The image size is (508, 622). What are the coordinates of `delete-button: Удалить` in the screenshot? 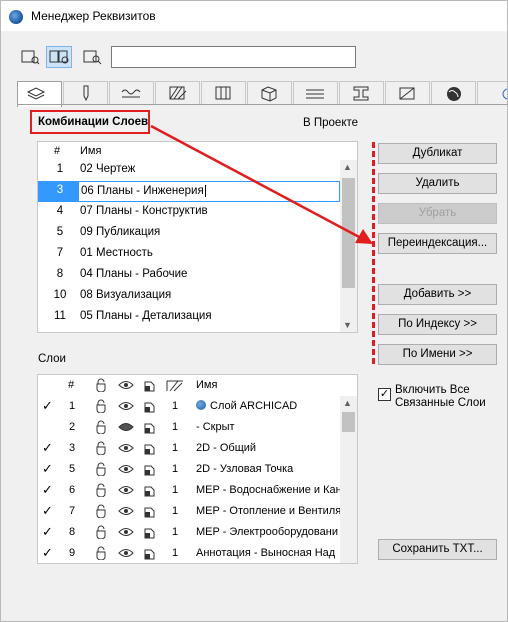 It's located at (437, 183).